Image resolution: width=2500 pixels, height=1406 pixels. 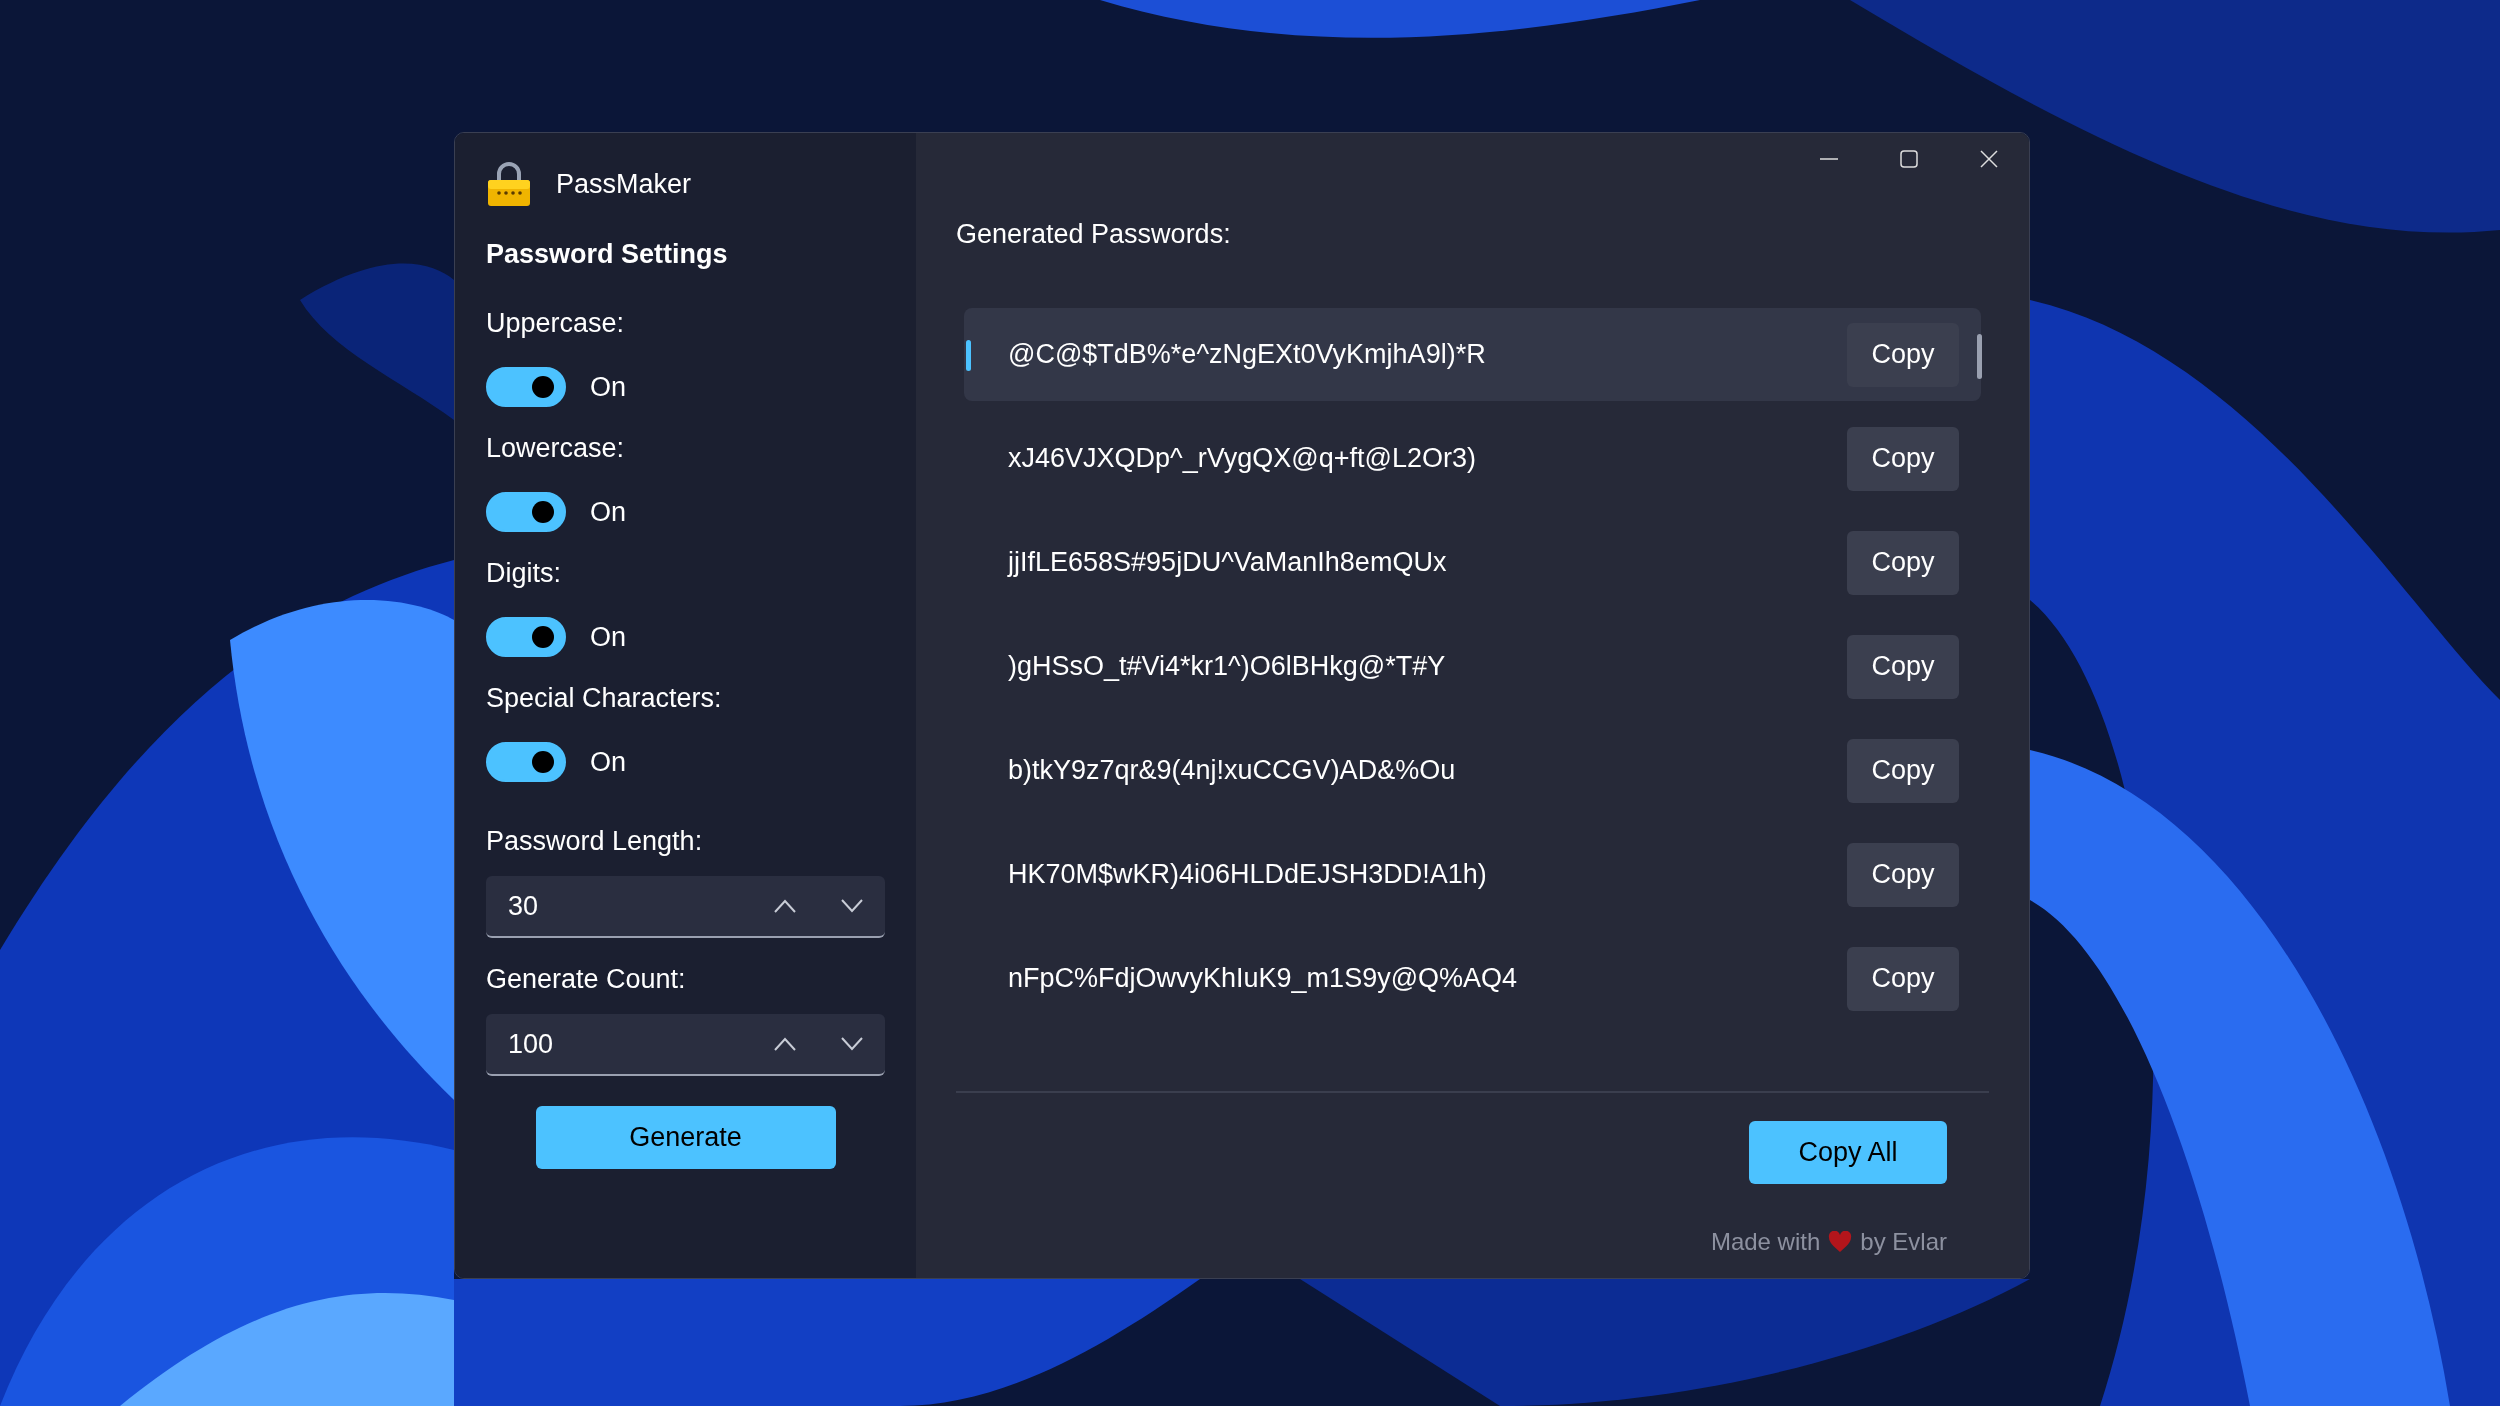 What do you see at coordinates (595, 841) in the screenshot?
I see `field-label: Password Length:` at bounding box center [595, 841].